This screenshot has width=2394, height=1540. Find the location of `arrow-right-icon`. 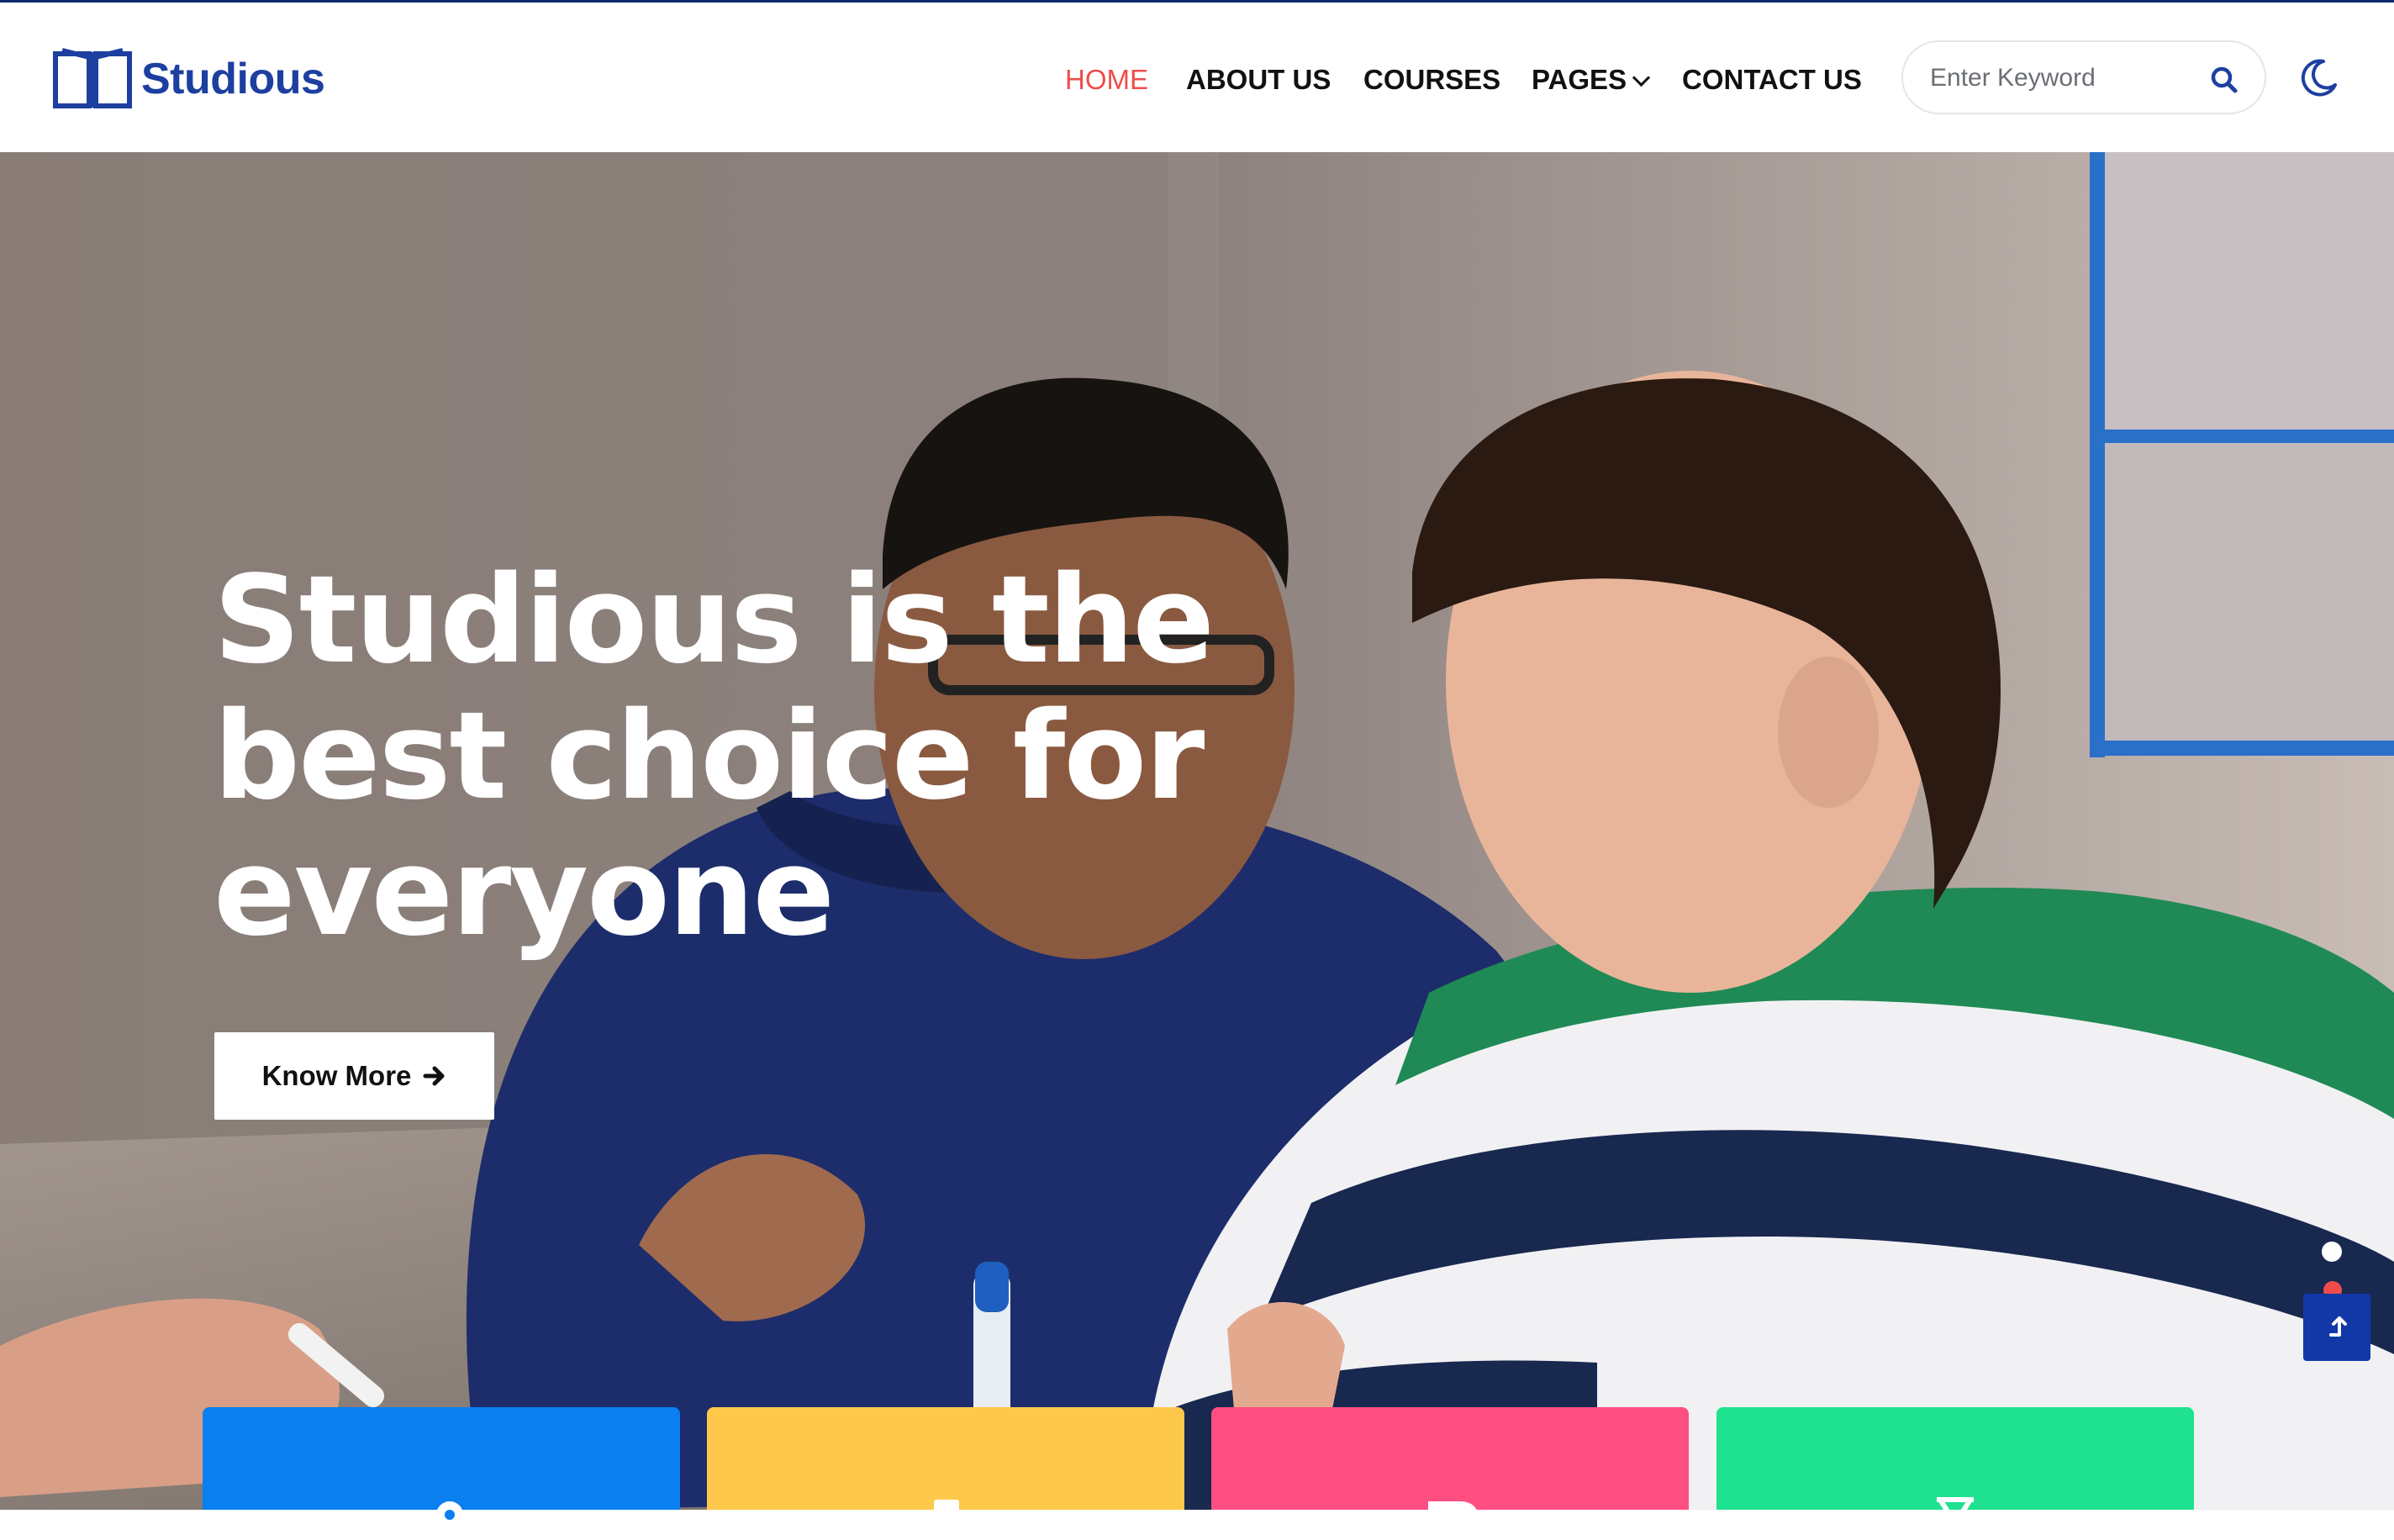

arrow-right-icon is located at coordinates (434, 1076).